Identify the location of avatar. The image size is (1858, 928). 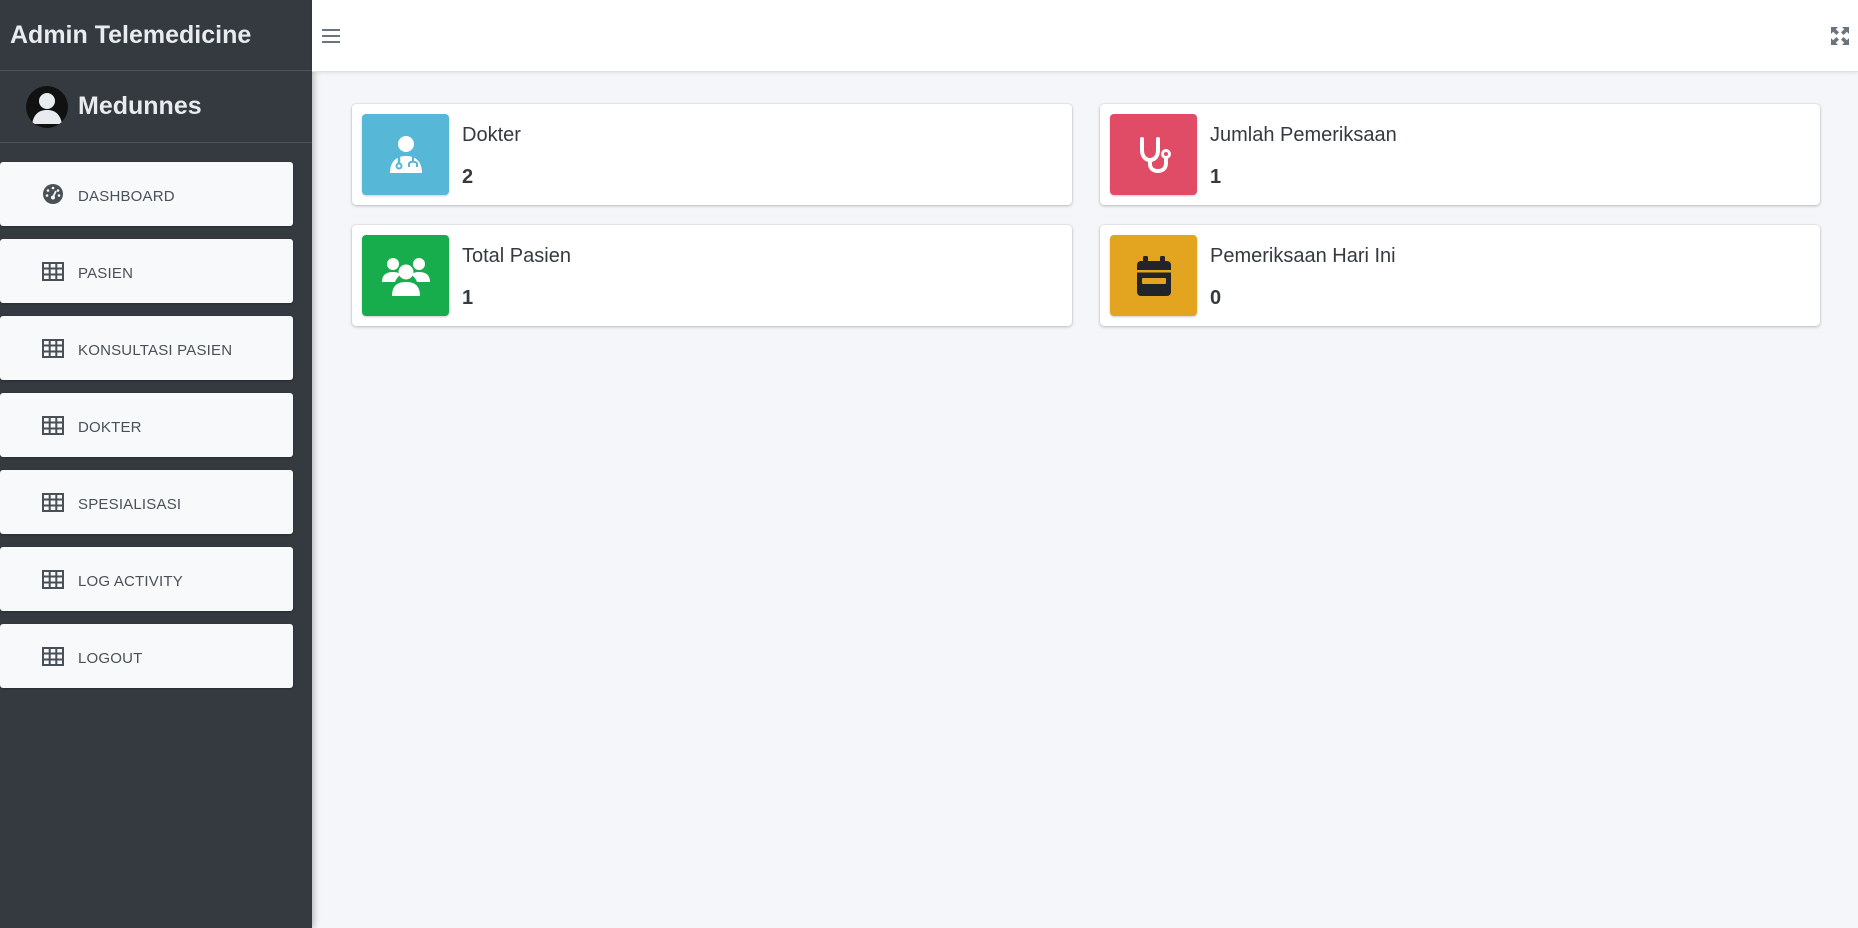
(47, 106).